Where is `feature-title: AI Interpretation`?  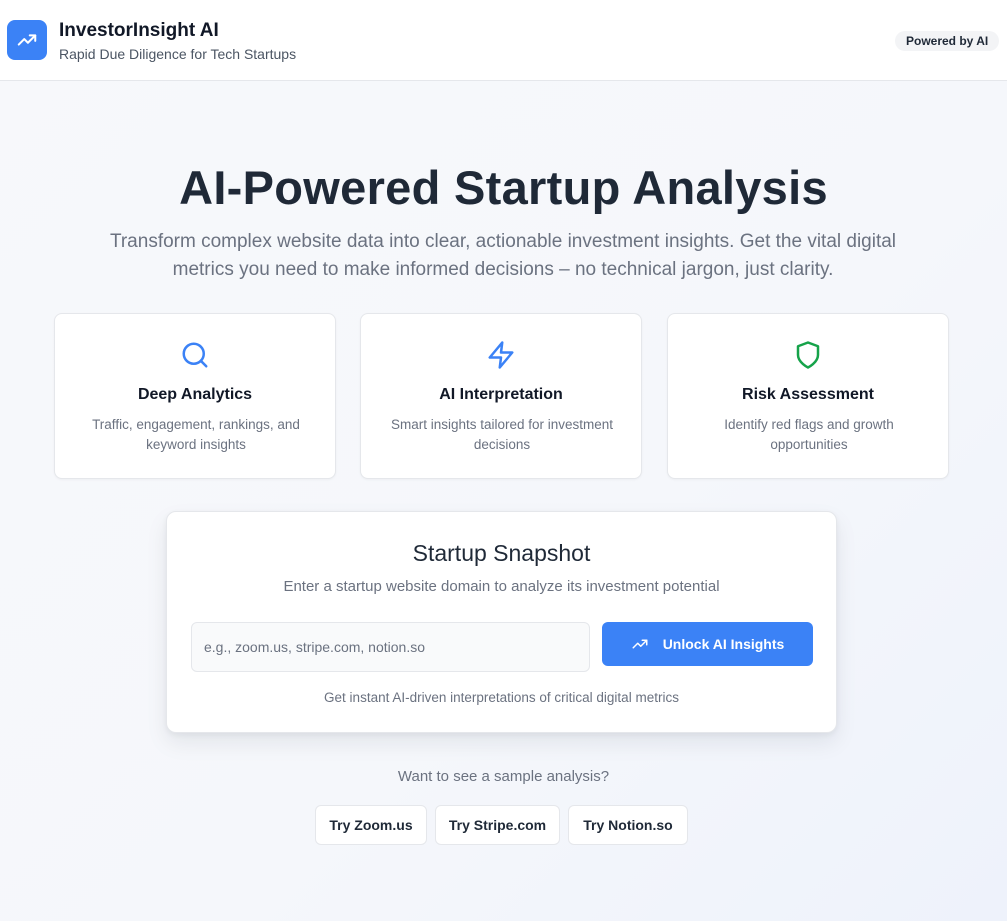 feature-title: AI Interpretation is located at coordinates (501, 394).